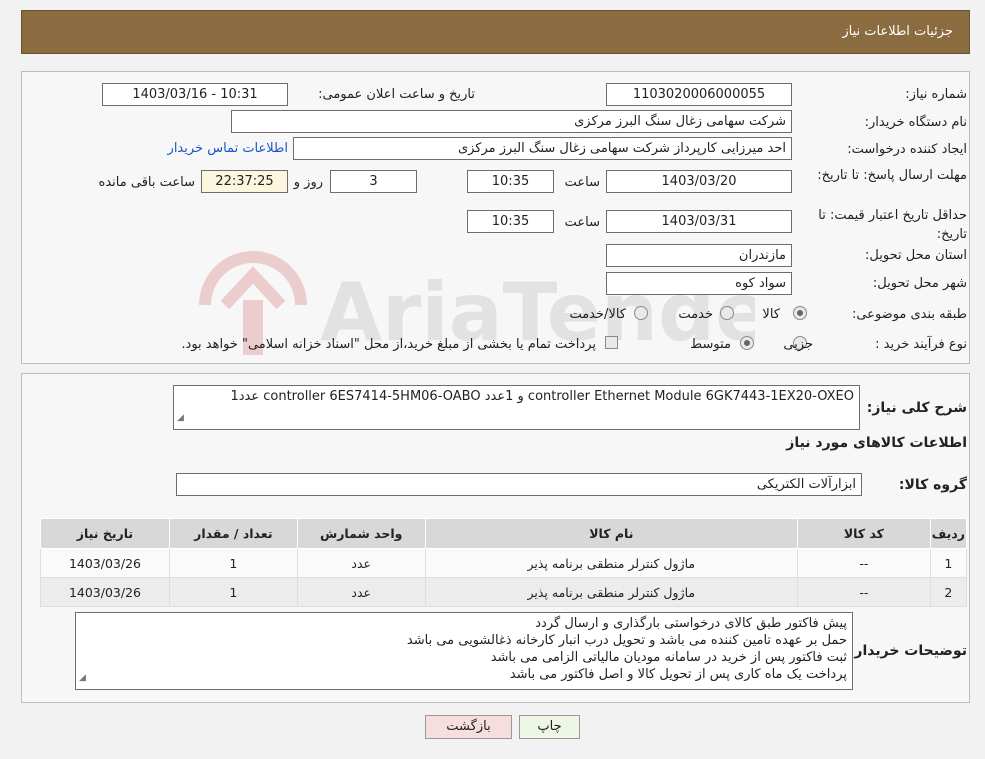 The width and height of the screenshot is (985, 759). What do you see at coordinates (907, 149) in the screenshot?
I see `requester-label: ایجاد کننده درخواست:` at bounding box center [907, 149].